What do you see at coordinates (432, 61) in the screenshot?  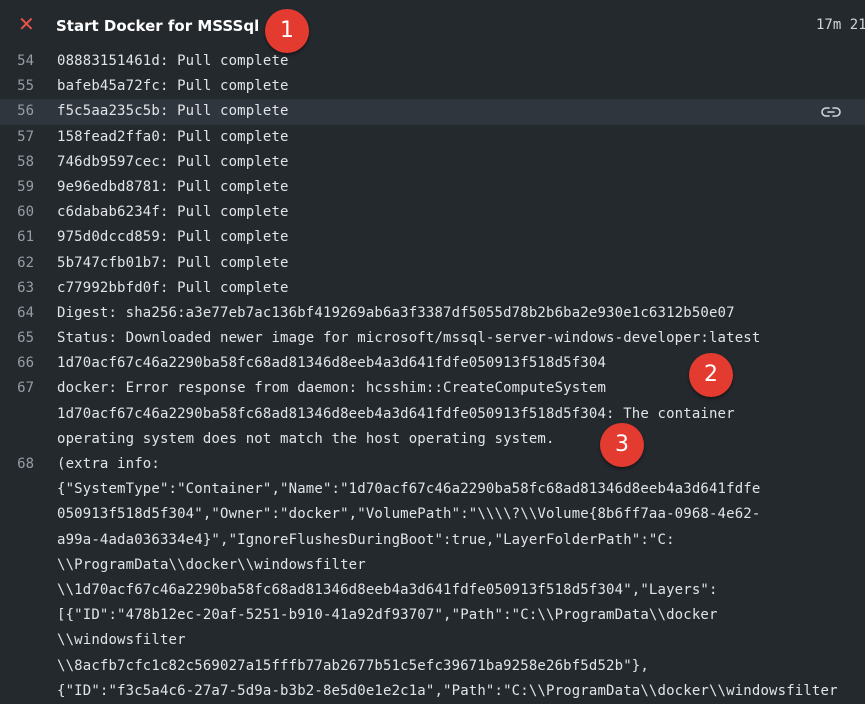 I see `log-line: 54 08883151461d: Pull complete` at bounding box center [432, 61].